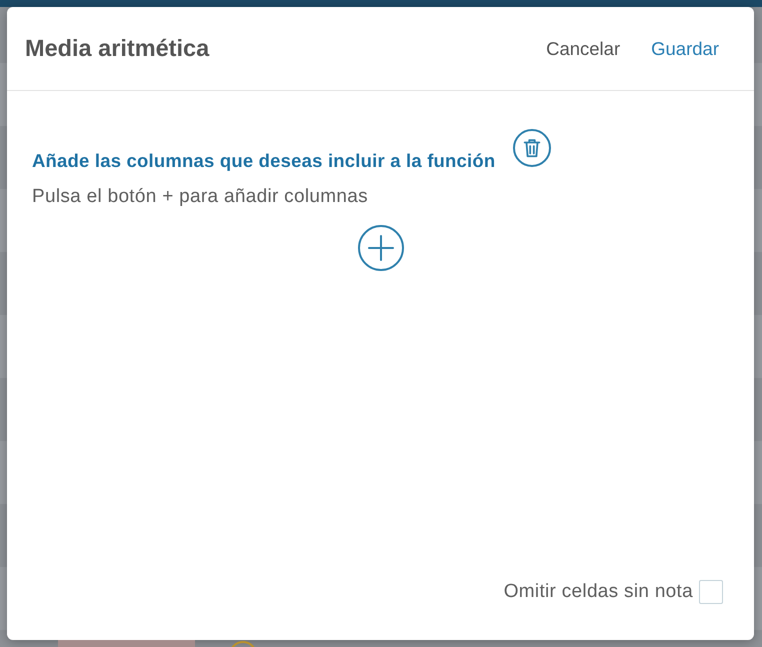  What do you see at coordinates (200, 197) in the screenshot?
I see `hint-text: Pulsa el botón + para añadir columnas` at bounding box center [200, 197].